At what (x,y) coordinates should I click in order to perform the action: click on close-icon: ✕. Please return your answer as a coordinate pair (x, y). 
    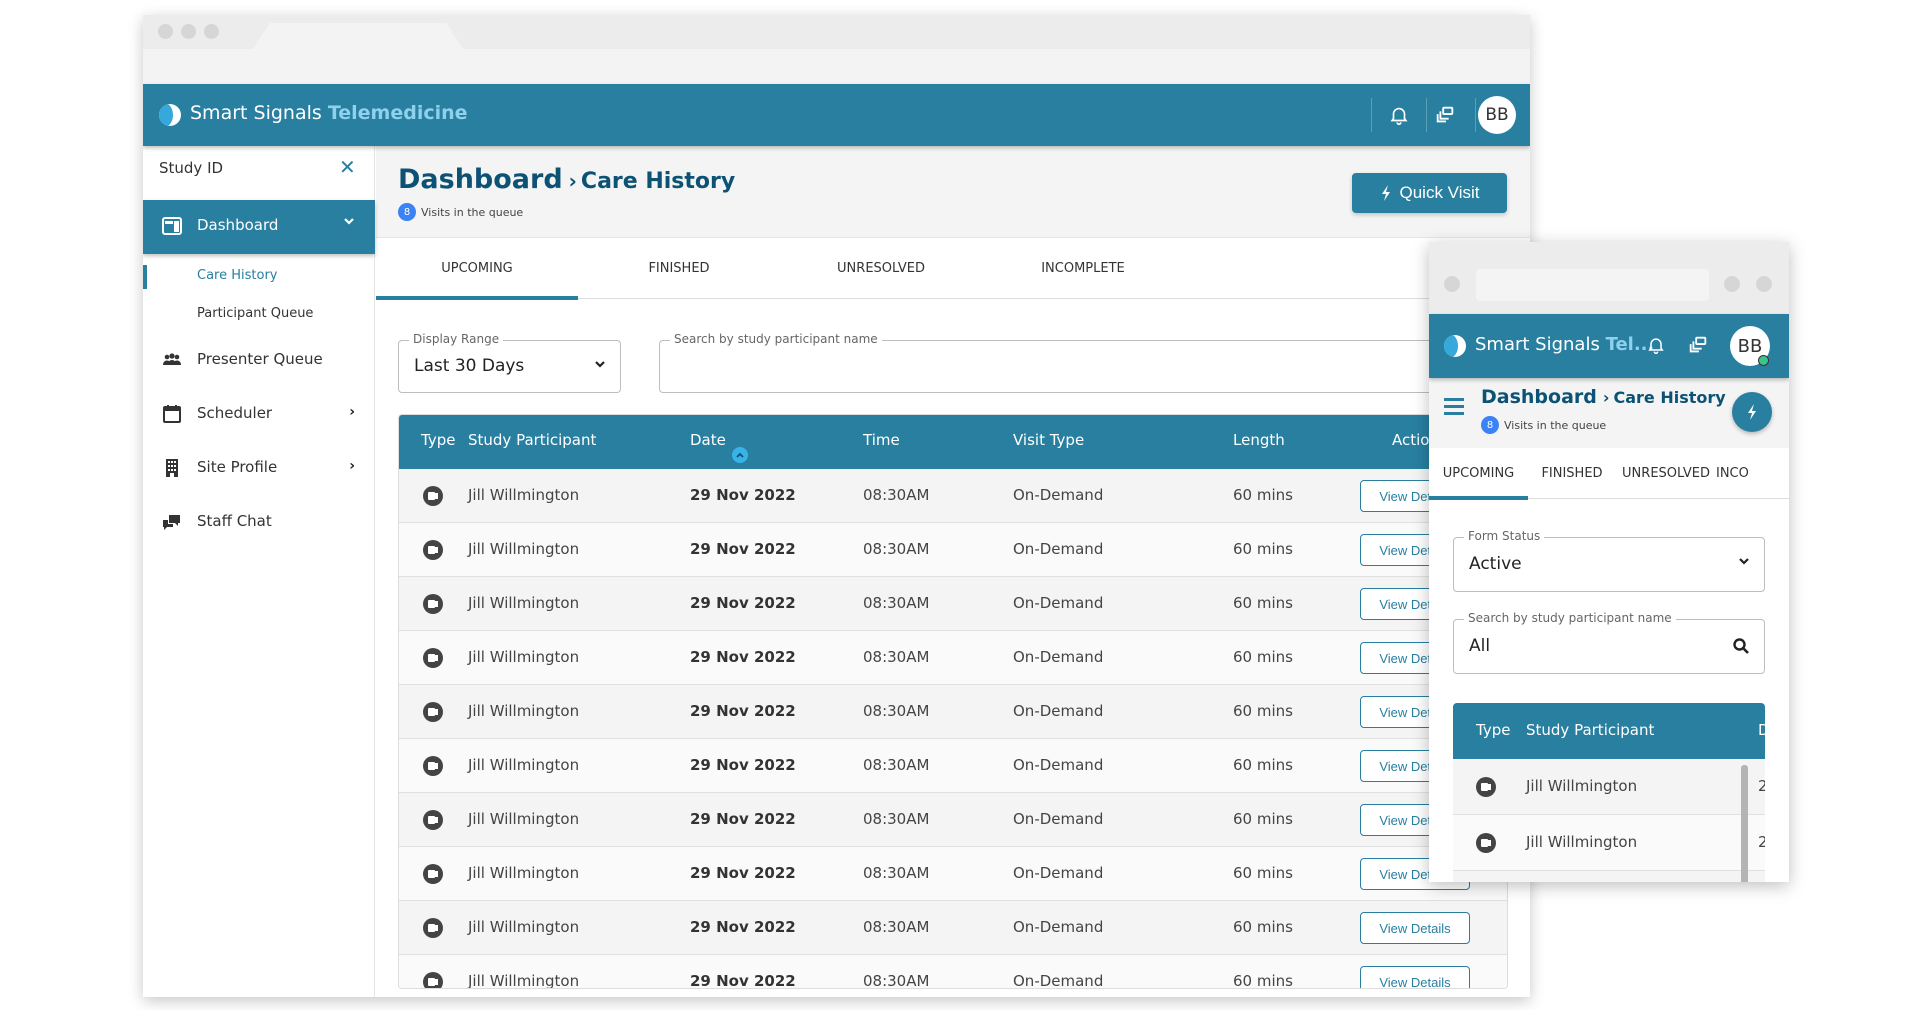
    Looking at the image, I should click on (347, 167).